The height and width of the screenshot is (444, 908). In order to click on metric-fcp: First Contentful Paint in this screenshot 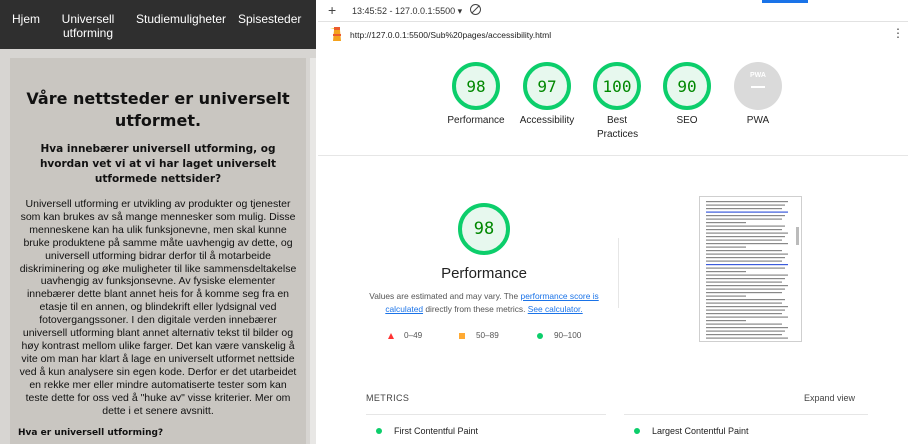, I will do `click(436, 431)`.